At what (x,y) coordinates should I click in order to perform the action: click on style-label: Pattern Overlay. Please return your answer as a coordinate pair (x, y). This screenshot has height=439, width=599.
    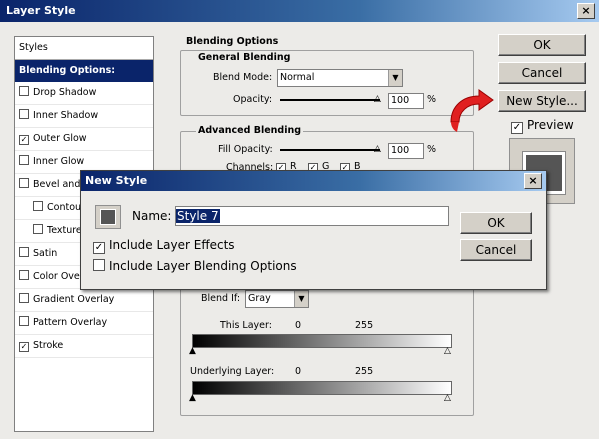
    Looking at the image, I should click on (70, 322).